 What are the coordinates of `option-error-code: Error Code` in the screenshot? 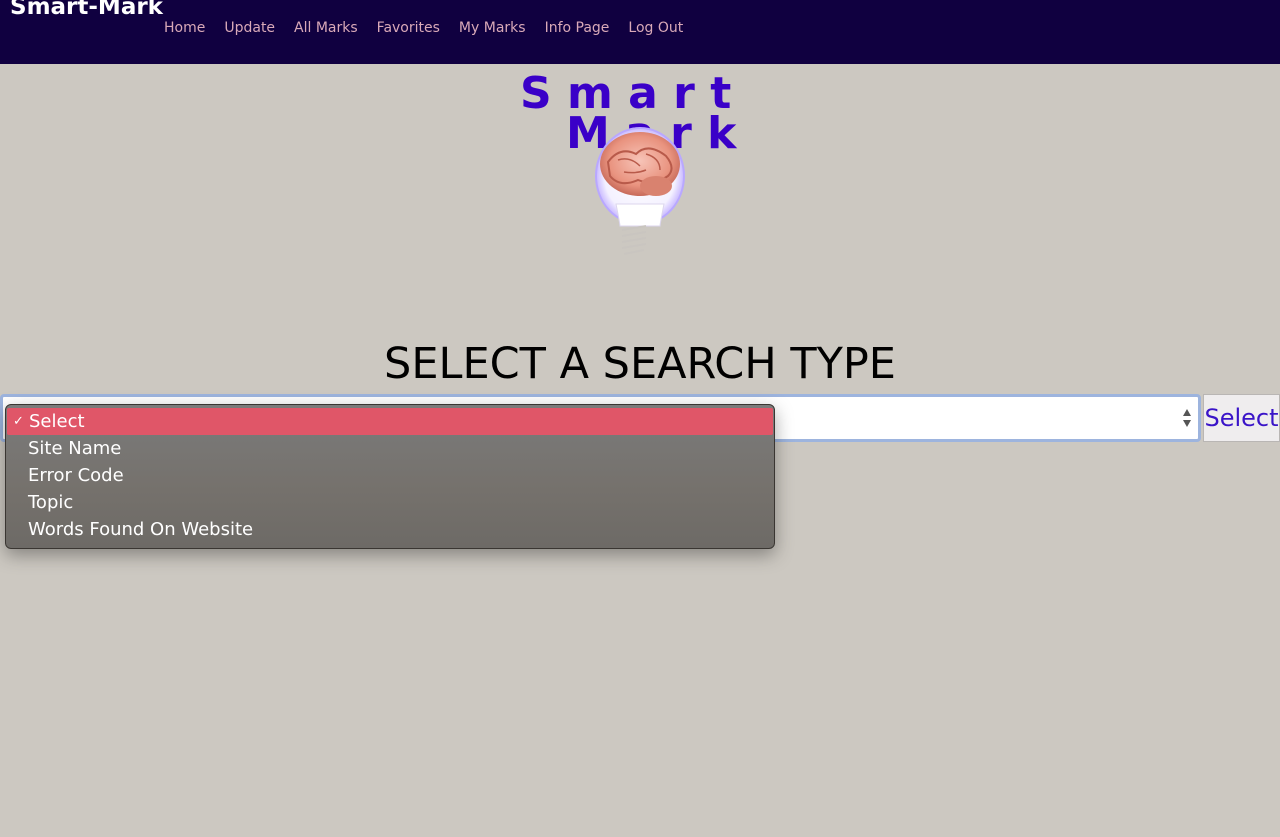 It's located at (390, 475).